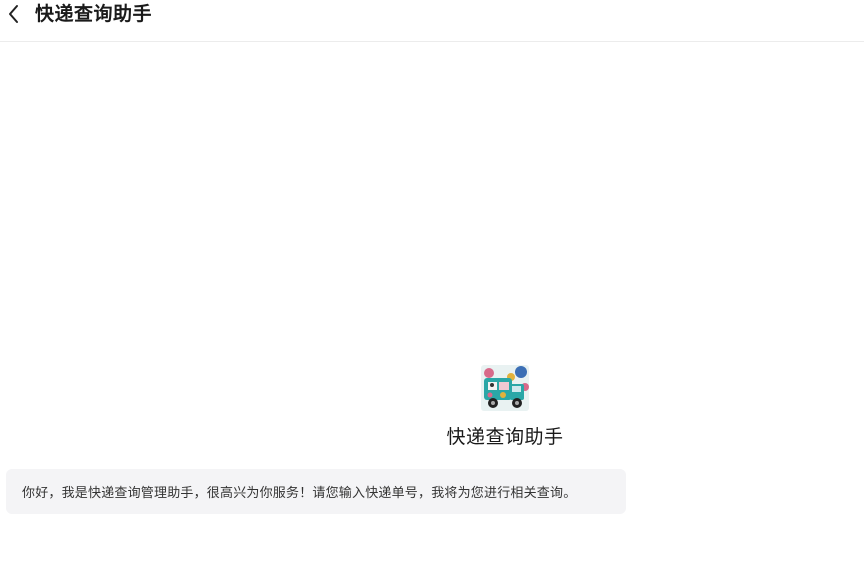 This screenshot has width=864, height=564. I want to click on back-button, so click(14, 14).